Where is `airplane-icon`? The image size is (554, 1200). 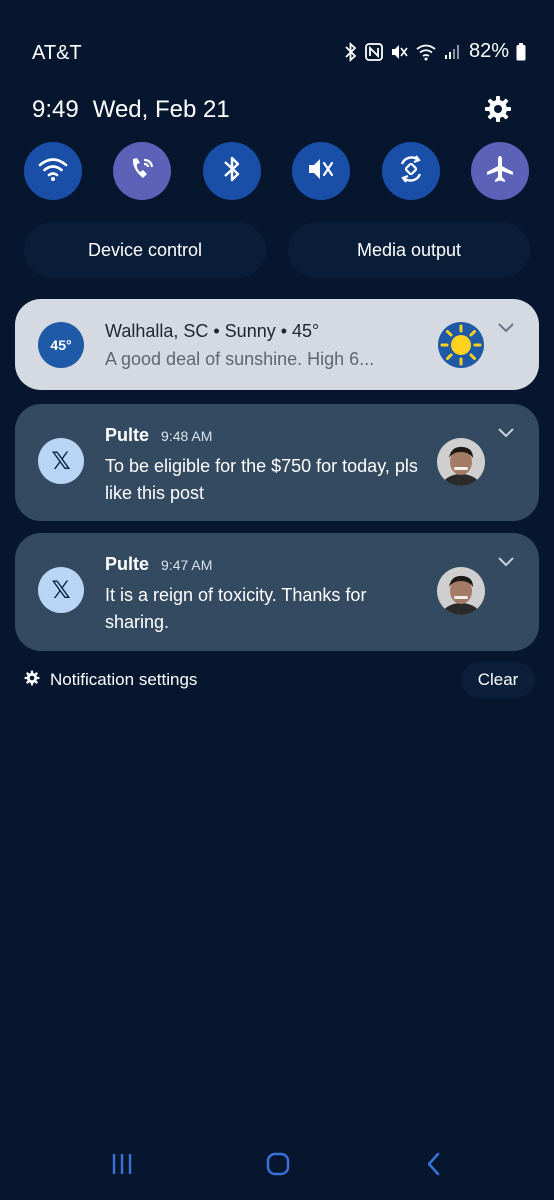
airplane-icon is located at coordinates (500, 171).